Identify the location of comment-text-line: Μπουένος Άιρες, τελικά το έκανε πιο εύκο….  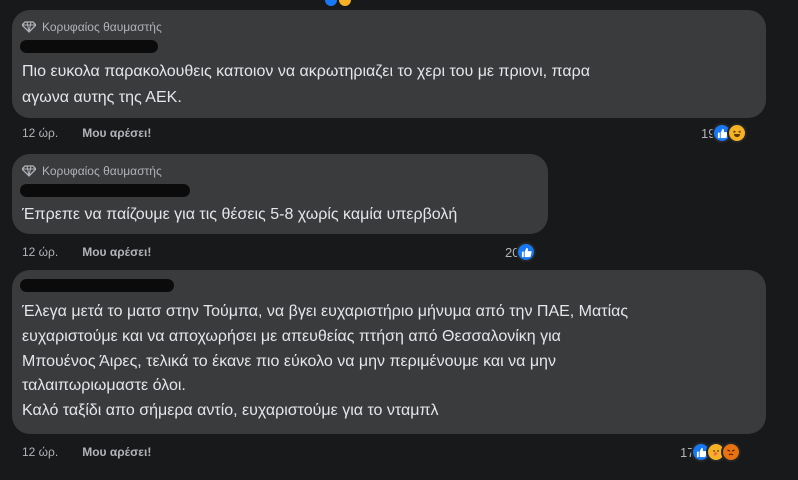
(289, 361).